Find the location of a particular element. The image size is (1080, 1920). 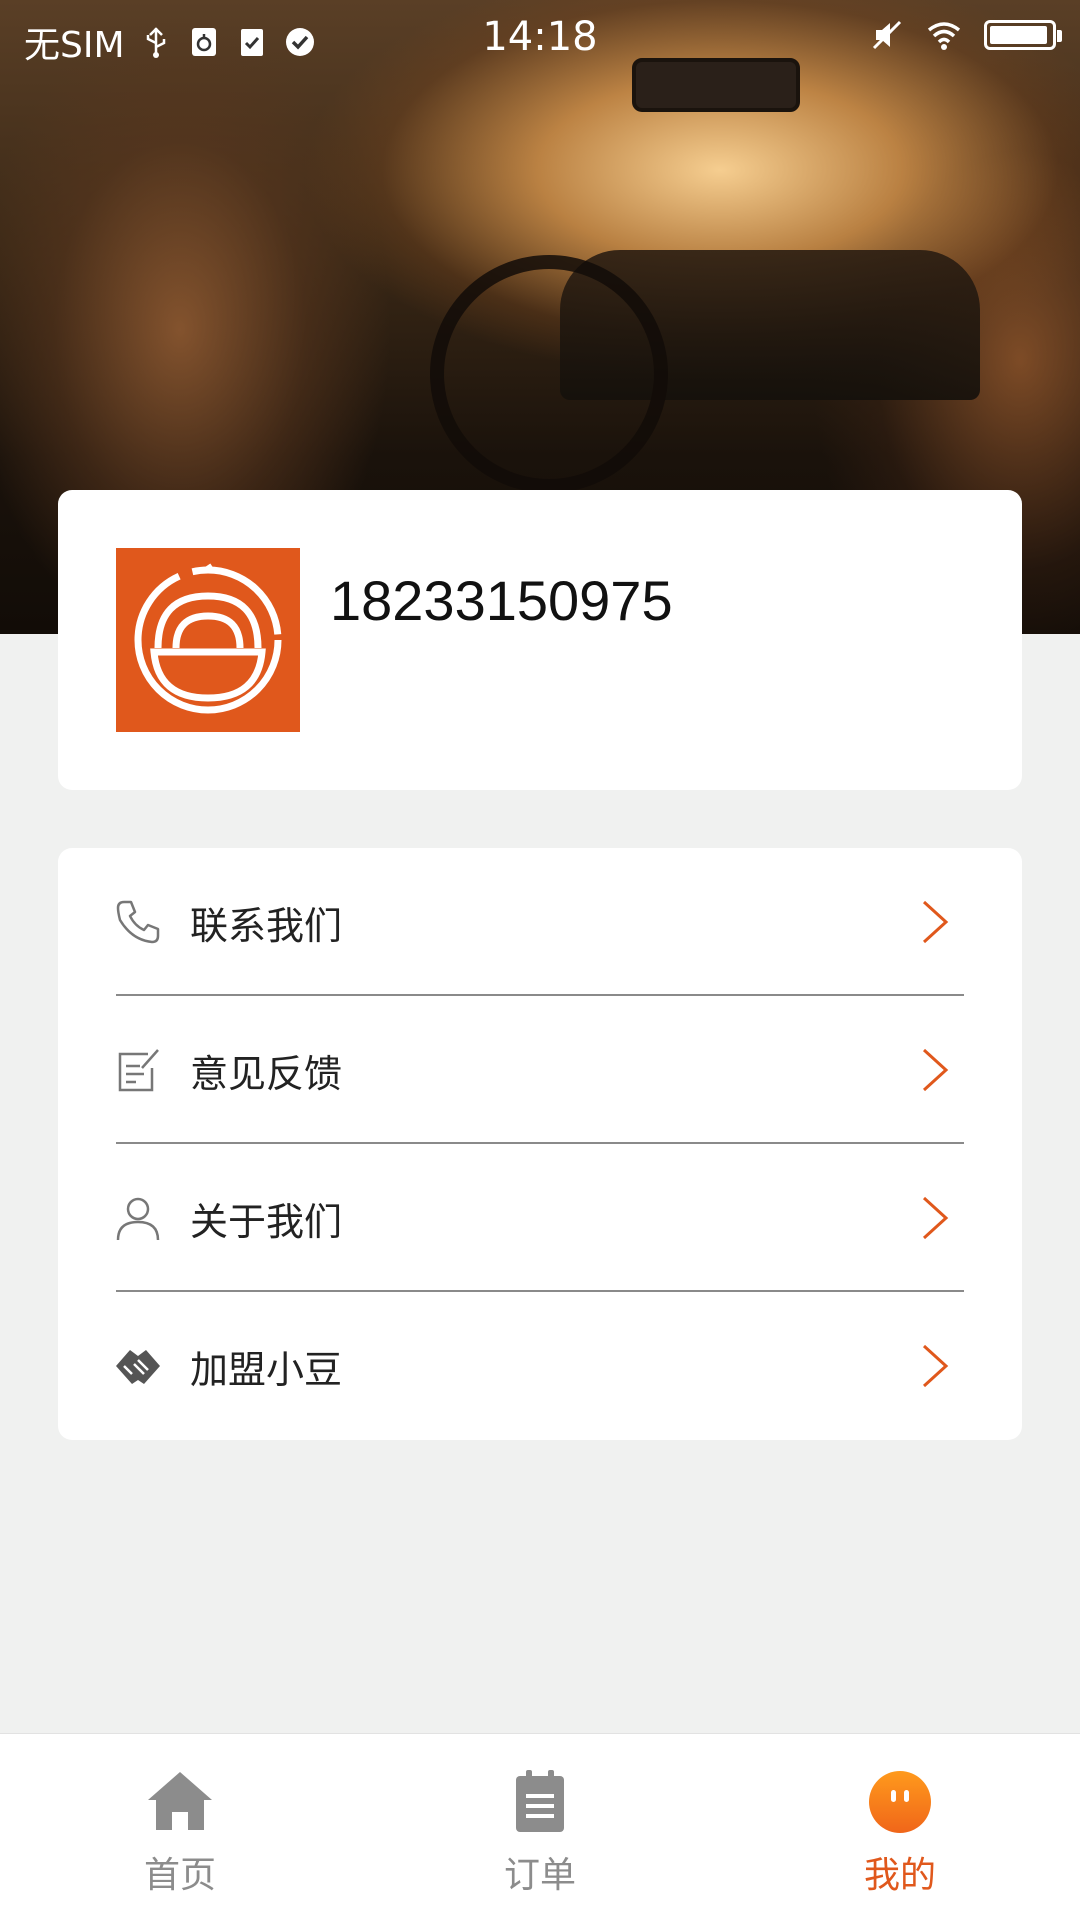

tab-label: 订单 is located at coordinates (539, 1875).